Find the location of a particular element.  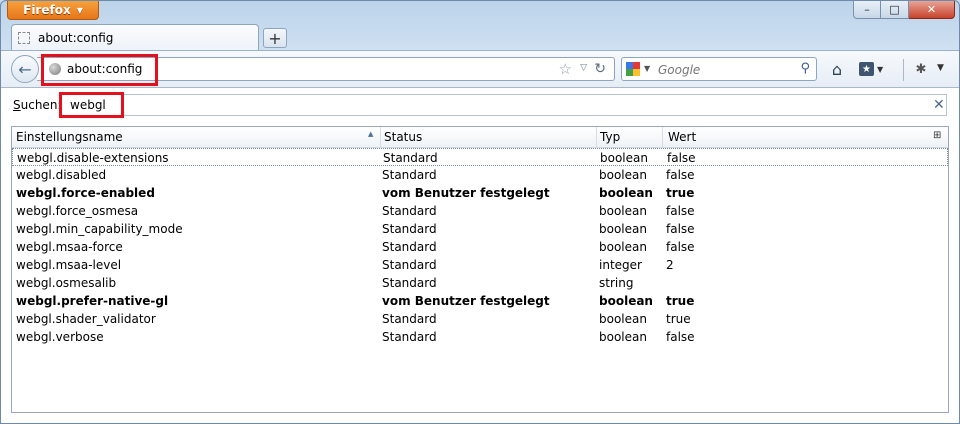

toolbar-separator is located at coordinates (903, 70).